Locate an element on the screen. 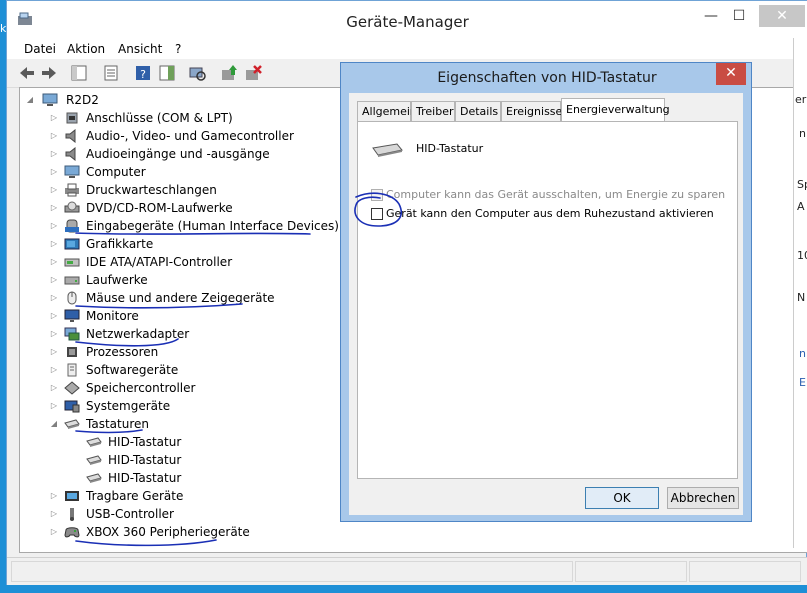 This screenshot has height=593, width=807. underline-tastaturen is located at coordinates (109, 431).